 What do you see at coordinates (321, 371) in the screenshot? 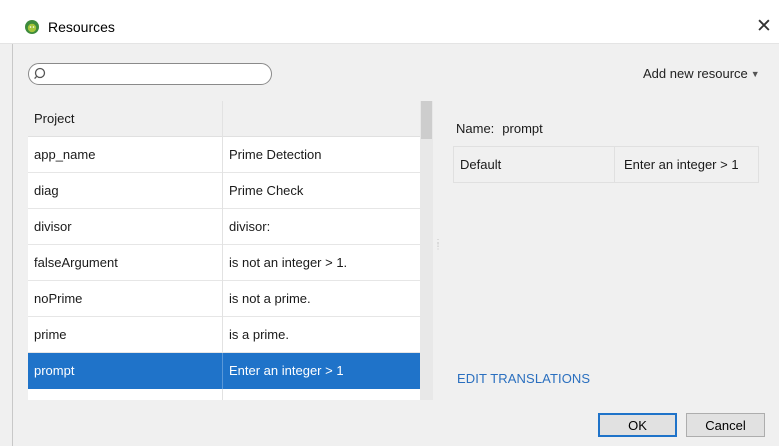
I see `resource-value: Enter an integer > 1` at bounding box center [321, 371].